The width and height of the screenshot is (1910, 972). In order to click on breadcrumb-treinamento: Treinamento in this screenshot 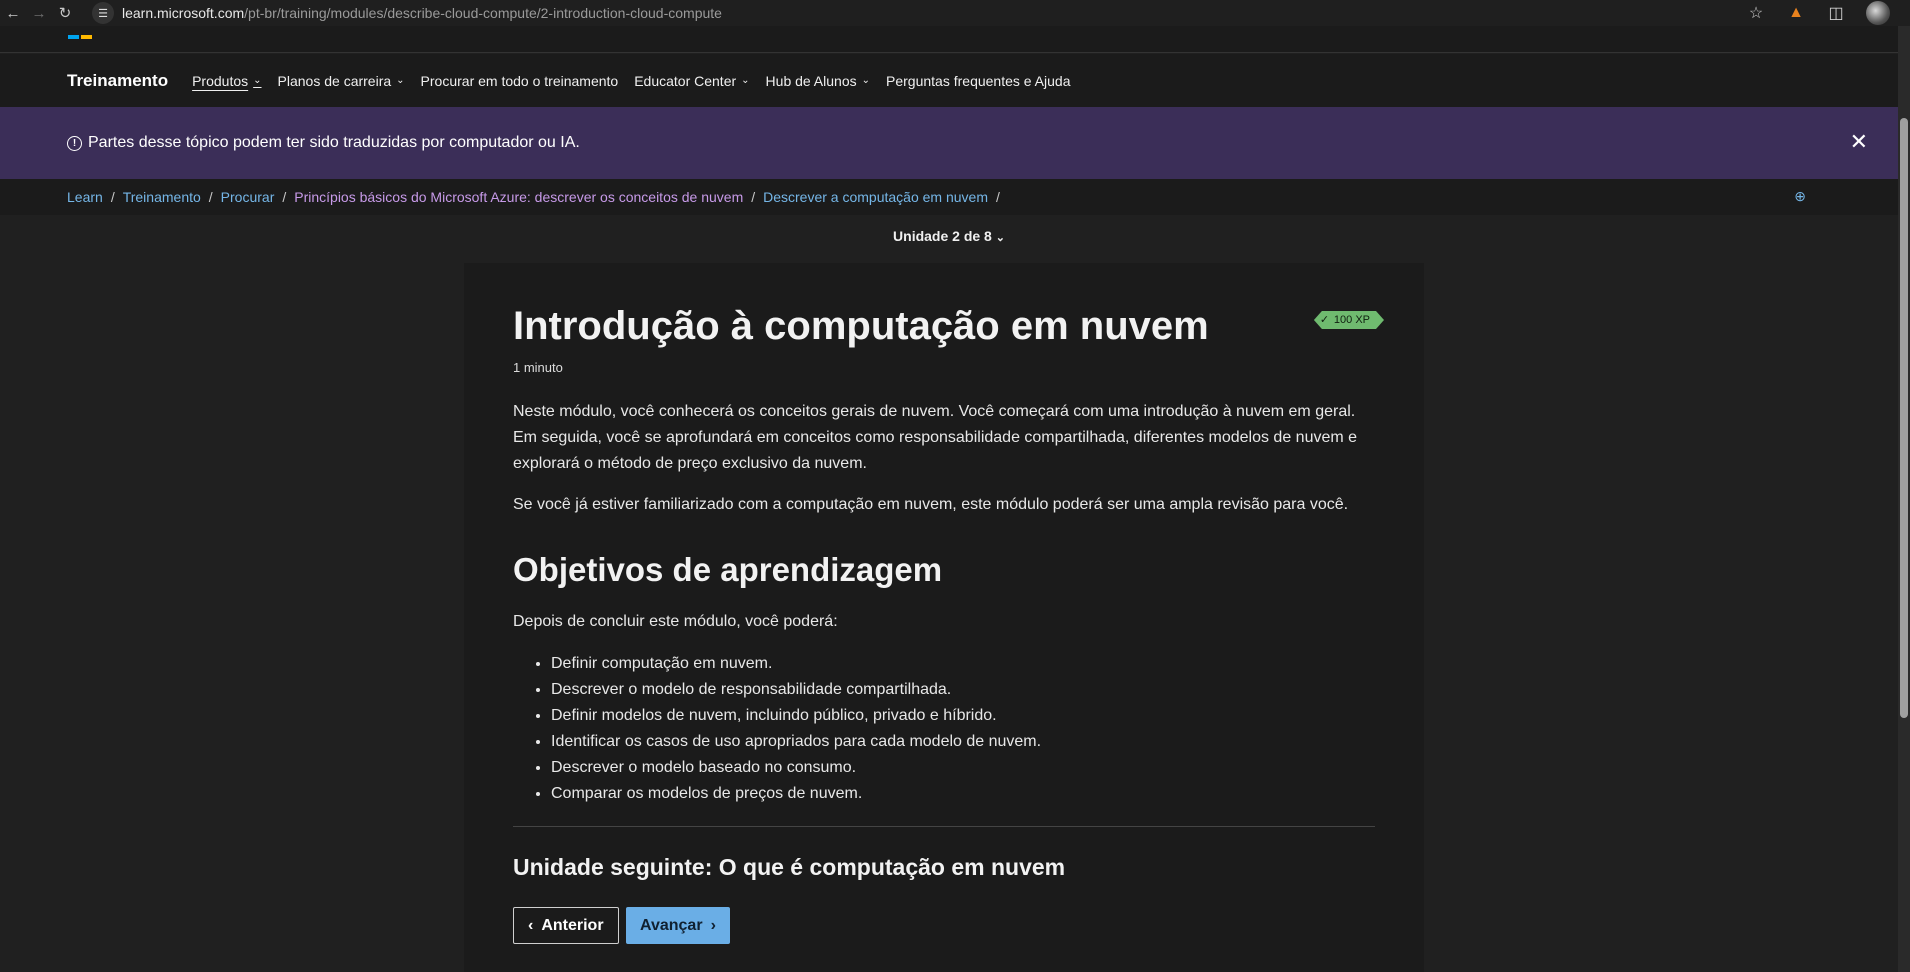, I will do `click(162, 197)`.